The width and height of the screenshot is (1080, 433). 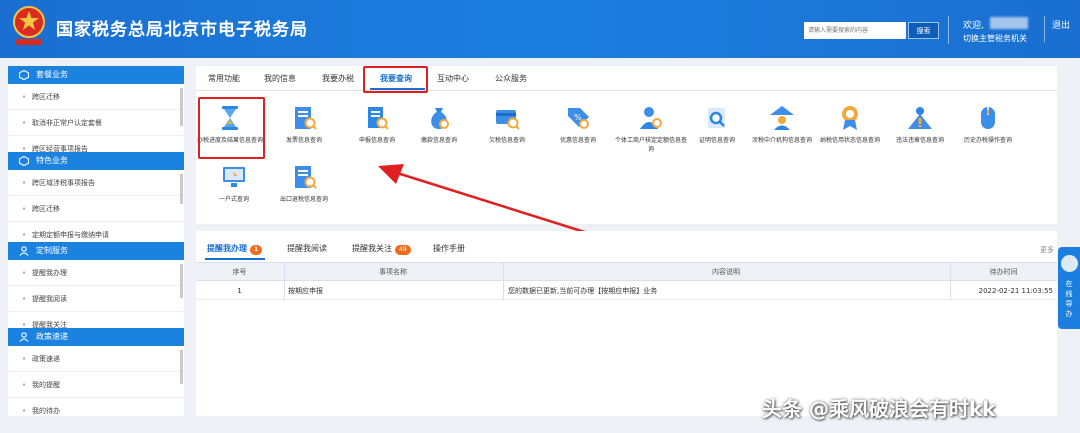 What do you see at coordinates (923, 30) in the screenshot?
I see `search-button: 搜索` at bounding box center [923, 30].